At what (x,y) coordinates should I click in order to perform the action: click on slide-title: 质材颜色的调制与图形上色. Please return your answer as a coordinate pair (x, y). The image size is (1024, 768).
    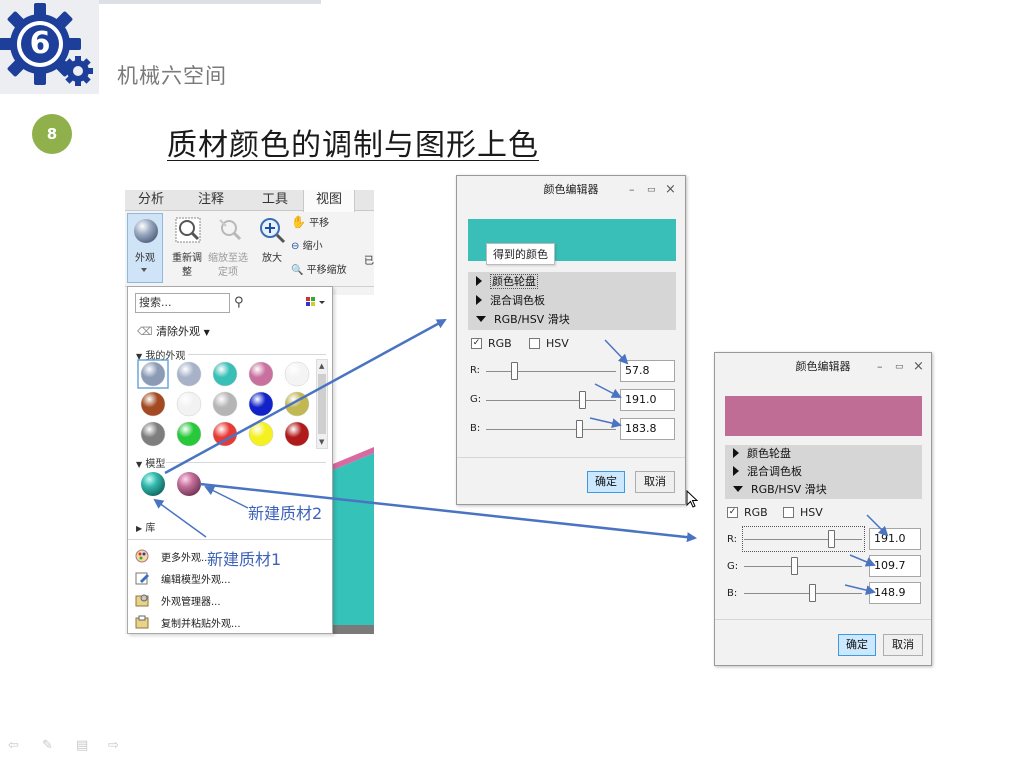
    Looking at the image, I should click on (353, 145).